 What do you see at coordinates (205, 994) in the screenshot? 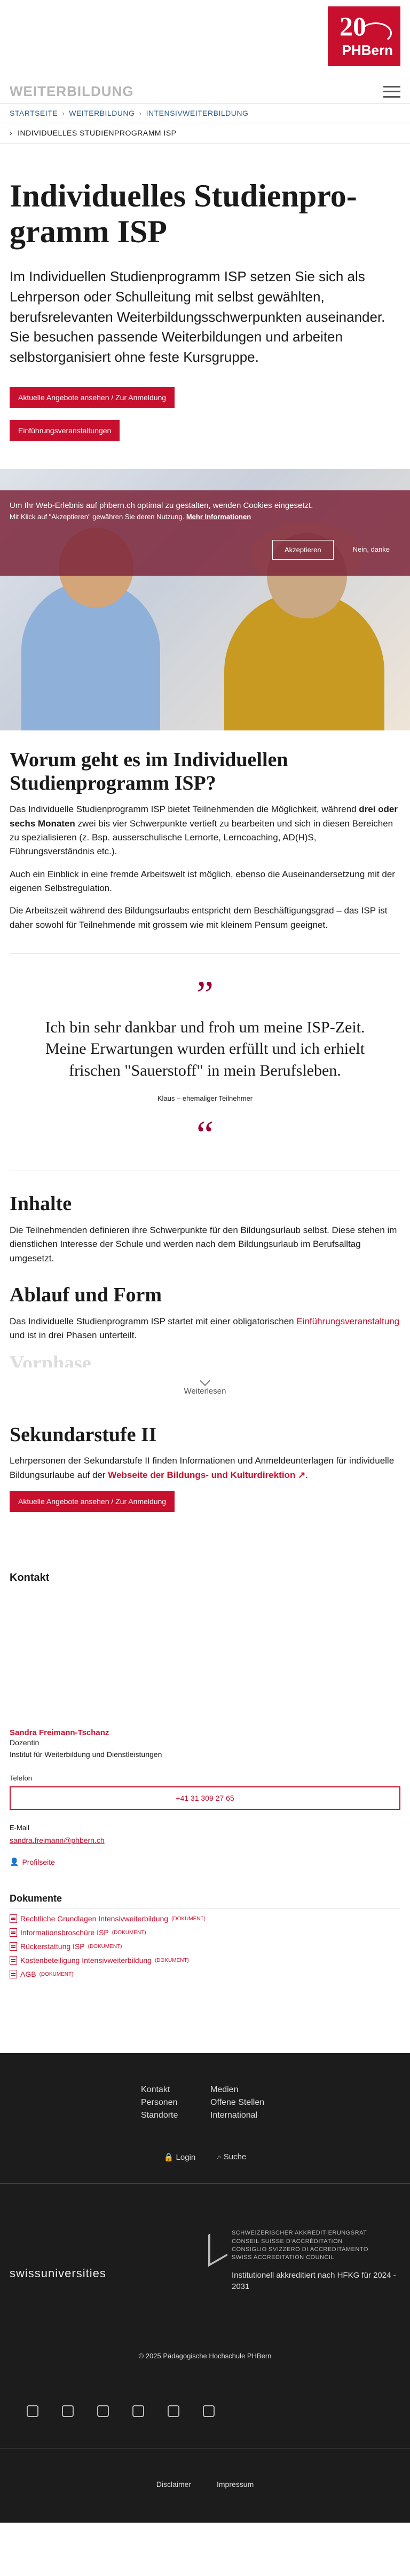
I see `quote-open-icon: ”` at bounding box center [205, 994].